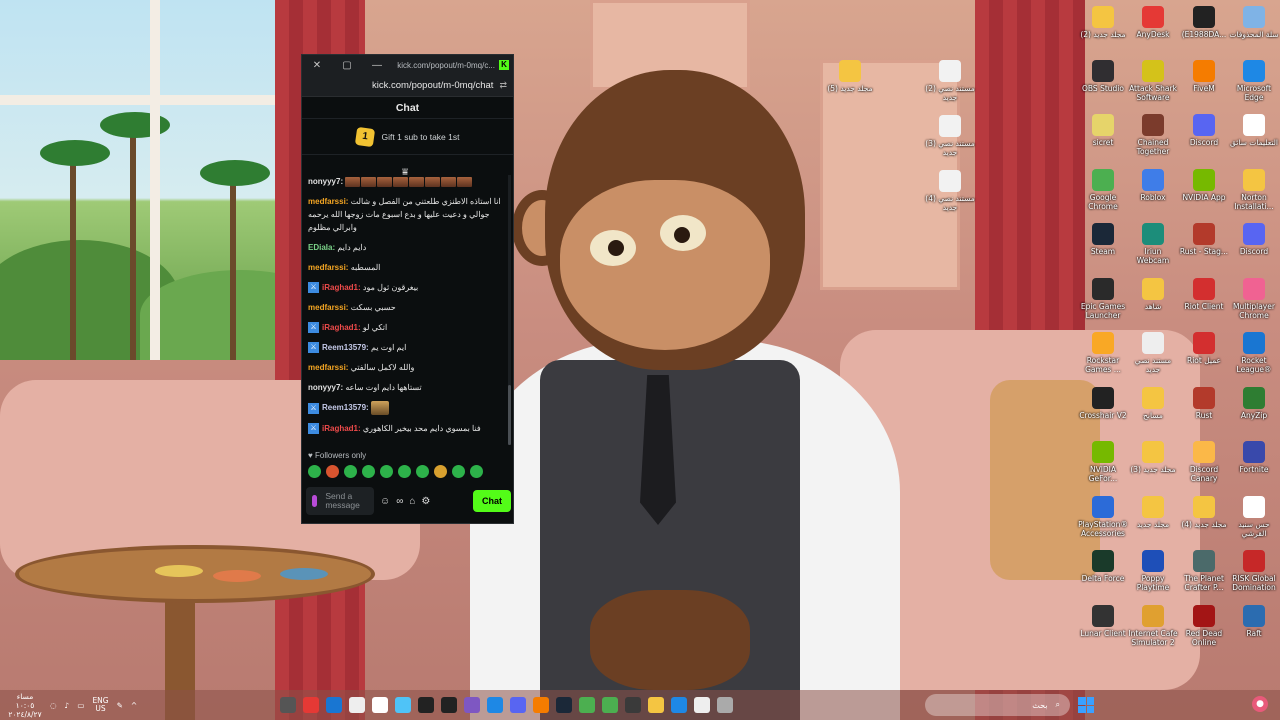 This screenshot has width=1280, height=720. I want to click on settings-gear-icon: ⚙, so click(425, 501).